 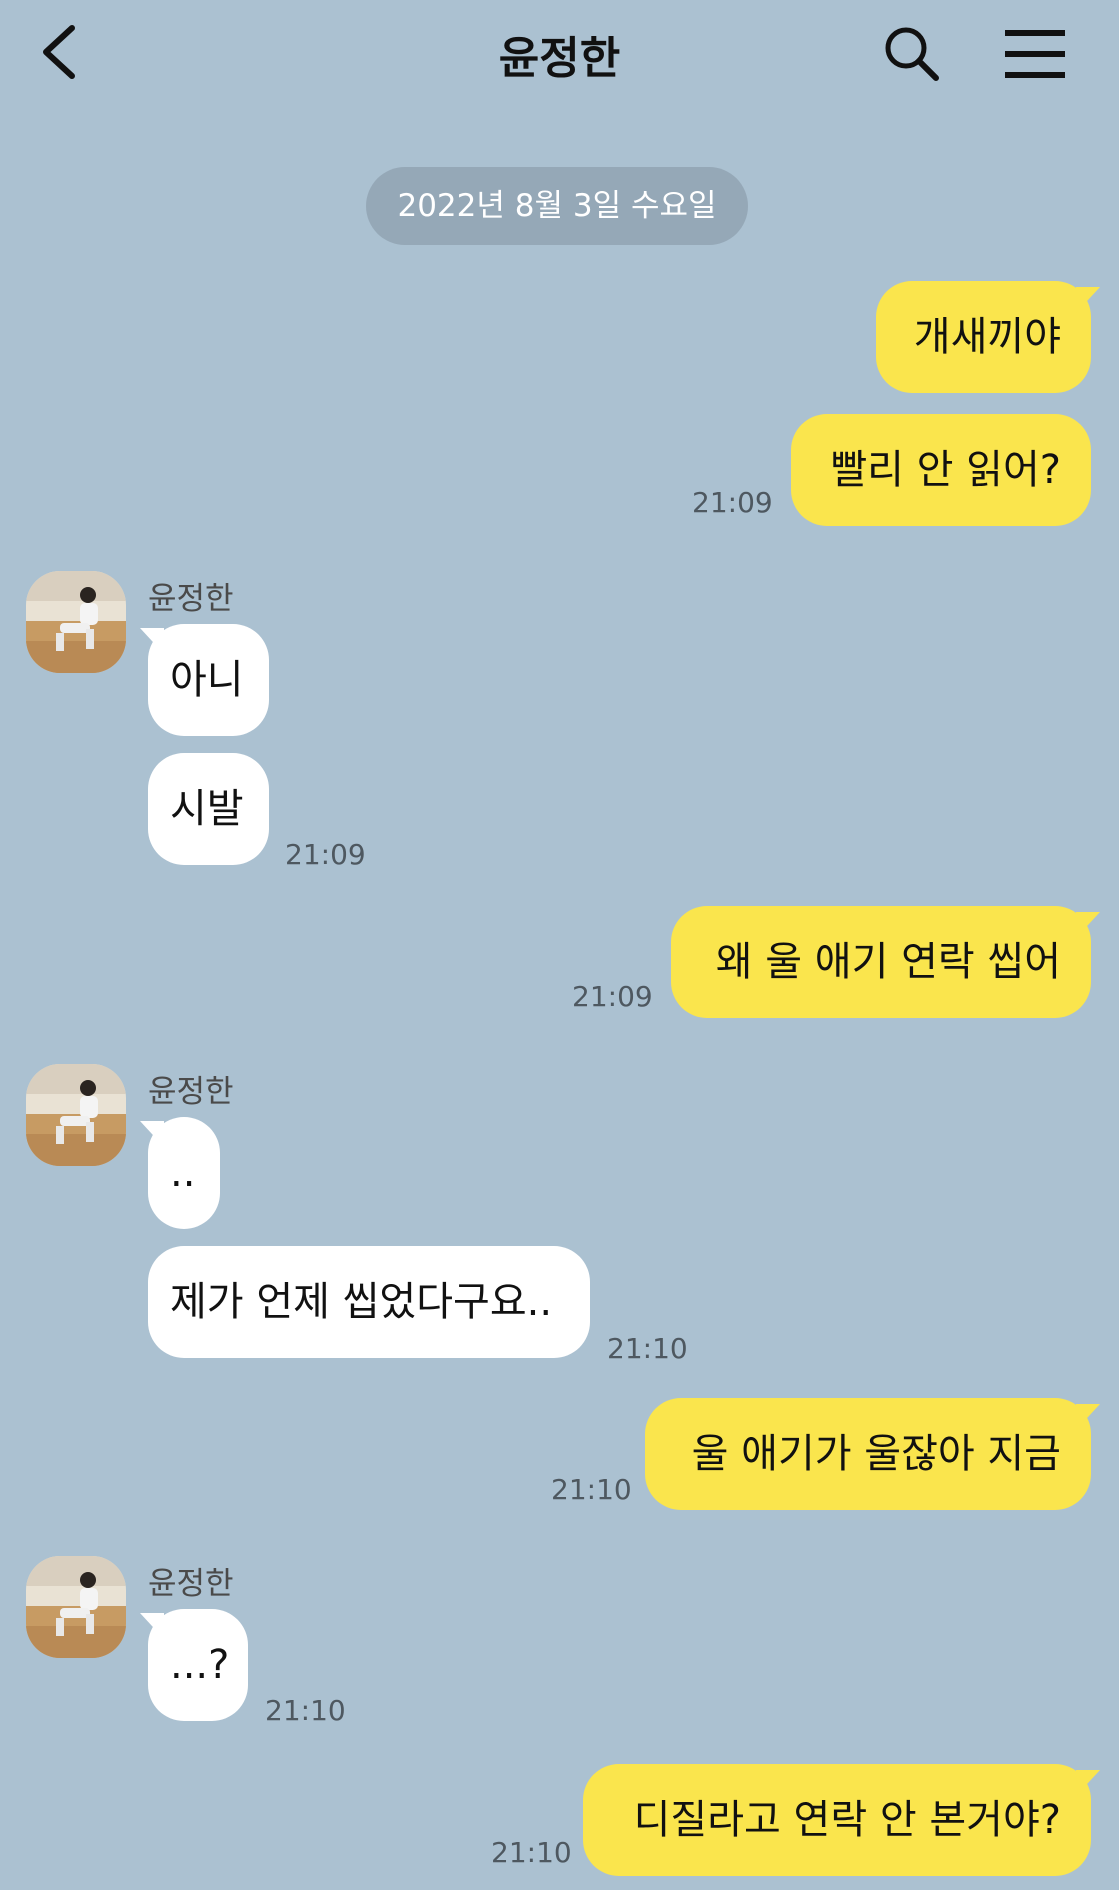 I want to click on my-message-bubble: 개새끼야, so click(x=983, y=337).